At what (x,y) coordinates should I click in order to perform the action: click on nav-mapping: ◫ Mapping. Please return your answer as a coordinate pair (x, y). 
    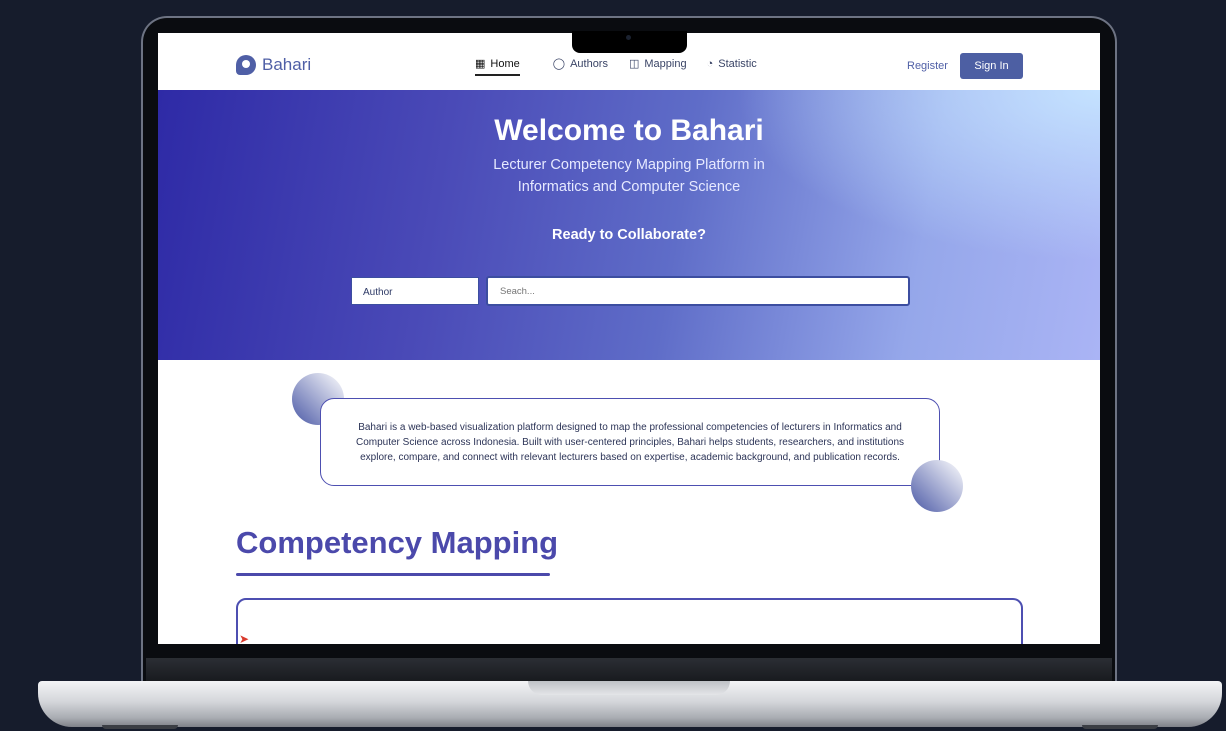
    Looking at the image, I should click on (657, 64).